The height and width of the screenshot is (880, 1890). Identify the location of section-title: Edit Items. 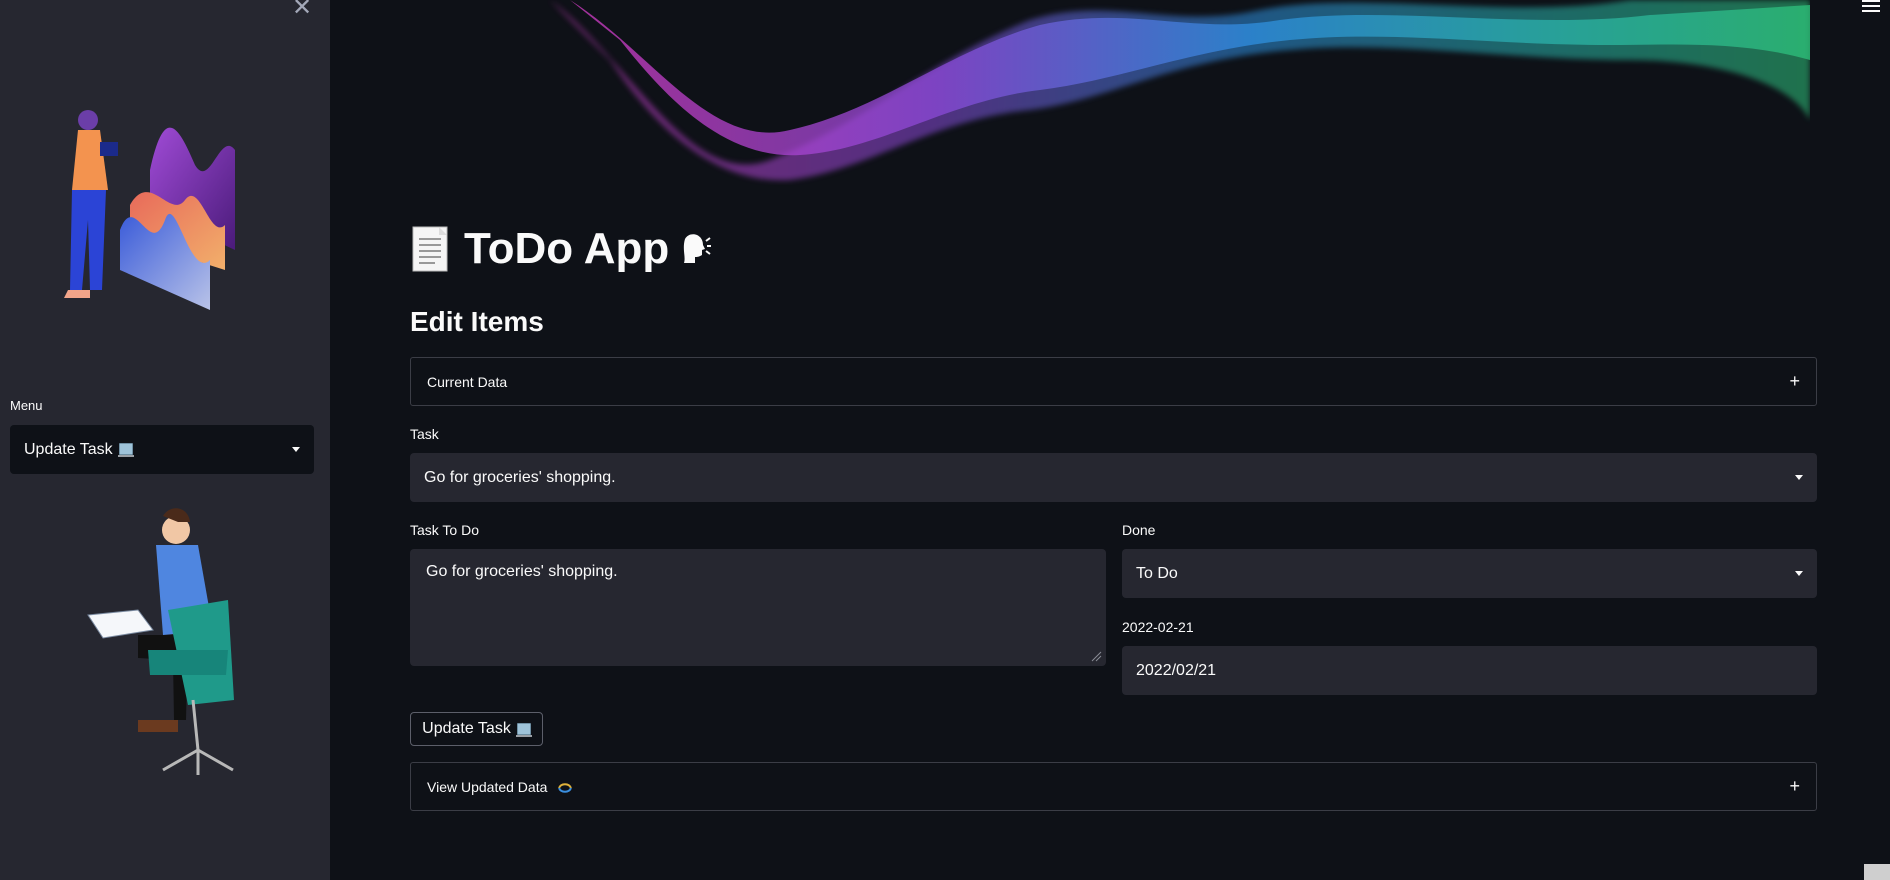
(477, 321).